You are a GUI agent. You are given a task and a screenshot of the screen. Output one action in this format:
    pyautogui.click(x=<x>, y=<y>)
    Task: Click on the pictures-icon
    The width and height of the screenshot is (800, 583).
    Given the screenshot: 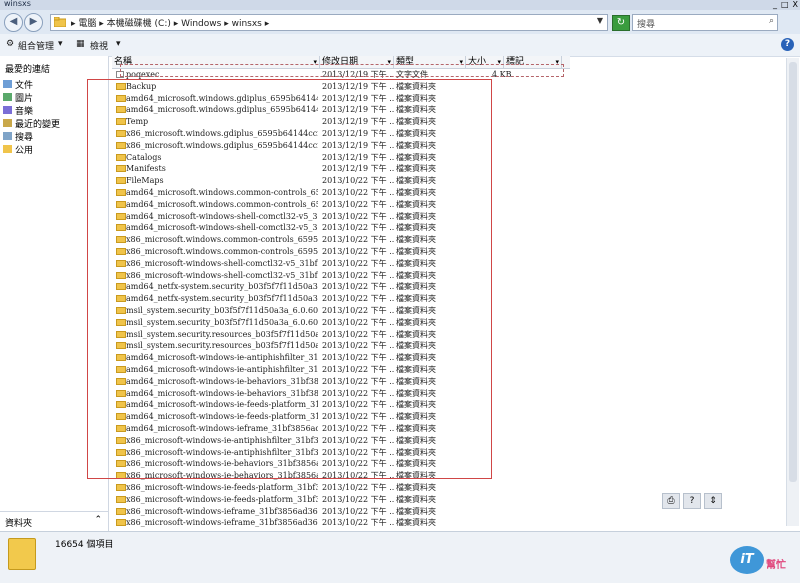 What is the action you would take?
    pyautogui.click(x=7, y=97)
    